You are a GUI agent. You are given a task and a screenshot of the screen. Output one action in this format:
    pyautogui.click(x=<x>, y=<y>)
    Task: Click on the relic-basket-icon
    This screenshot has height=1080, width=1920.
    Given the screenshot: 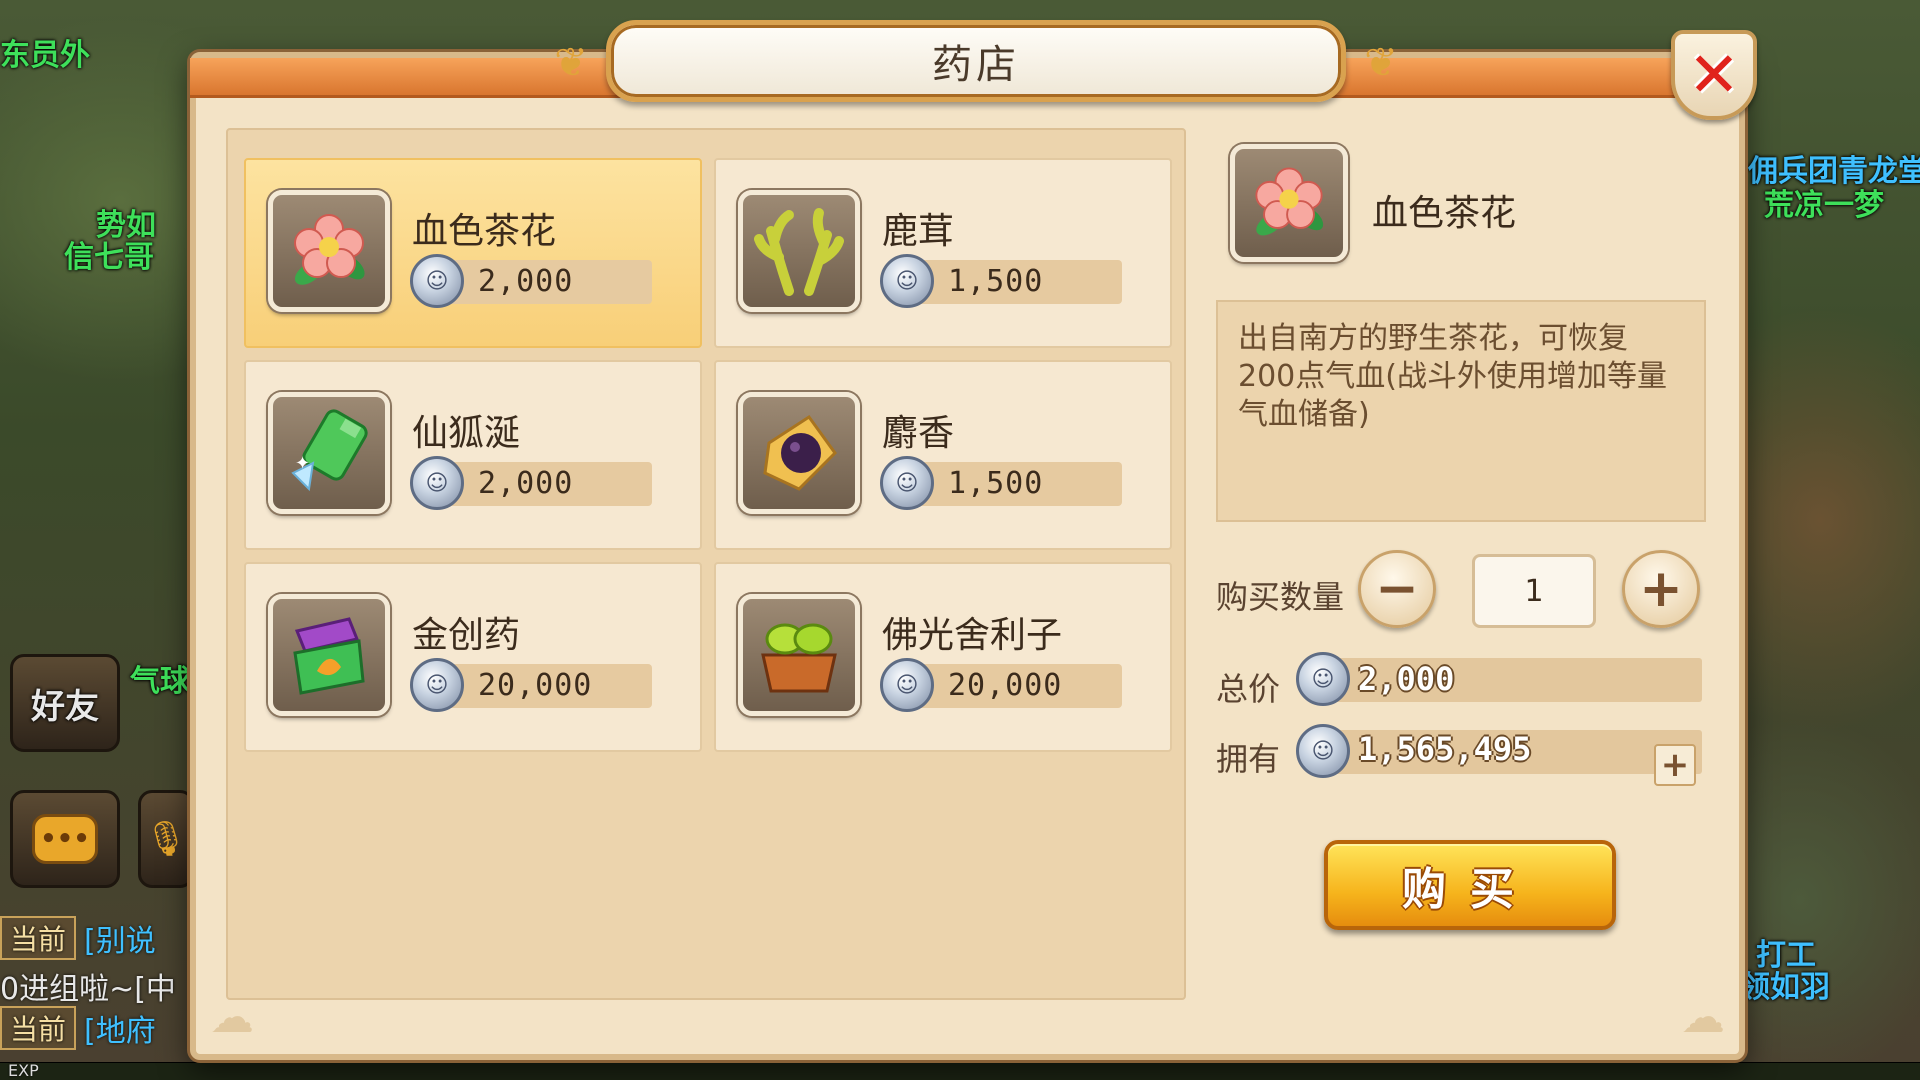 What is the action you would take?
    pyautogui.click(x=799, y=655)
    